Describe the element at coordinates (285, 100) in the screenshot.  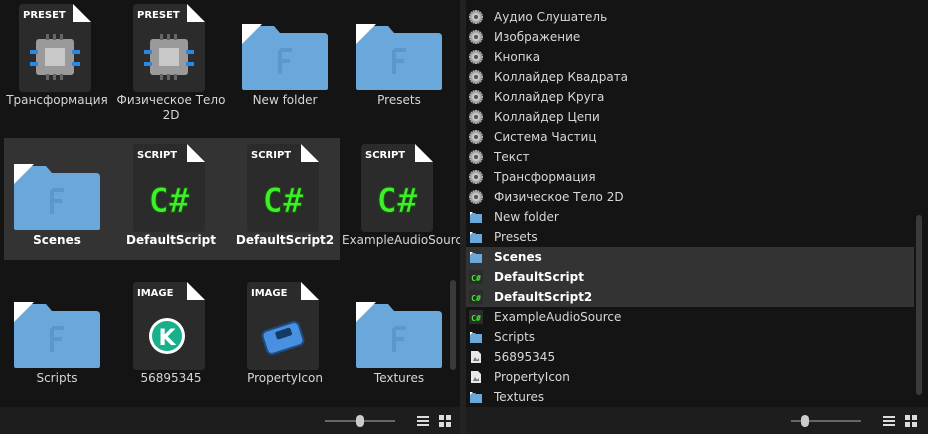
I see `grid-item-label: New folder` at that location.